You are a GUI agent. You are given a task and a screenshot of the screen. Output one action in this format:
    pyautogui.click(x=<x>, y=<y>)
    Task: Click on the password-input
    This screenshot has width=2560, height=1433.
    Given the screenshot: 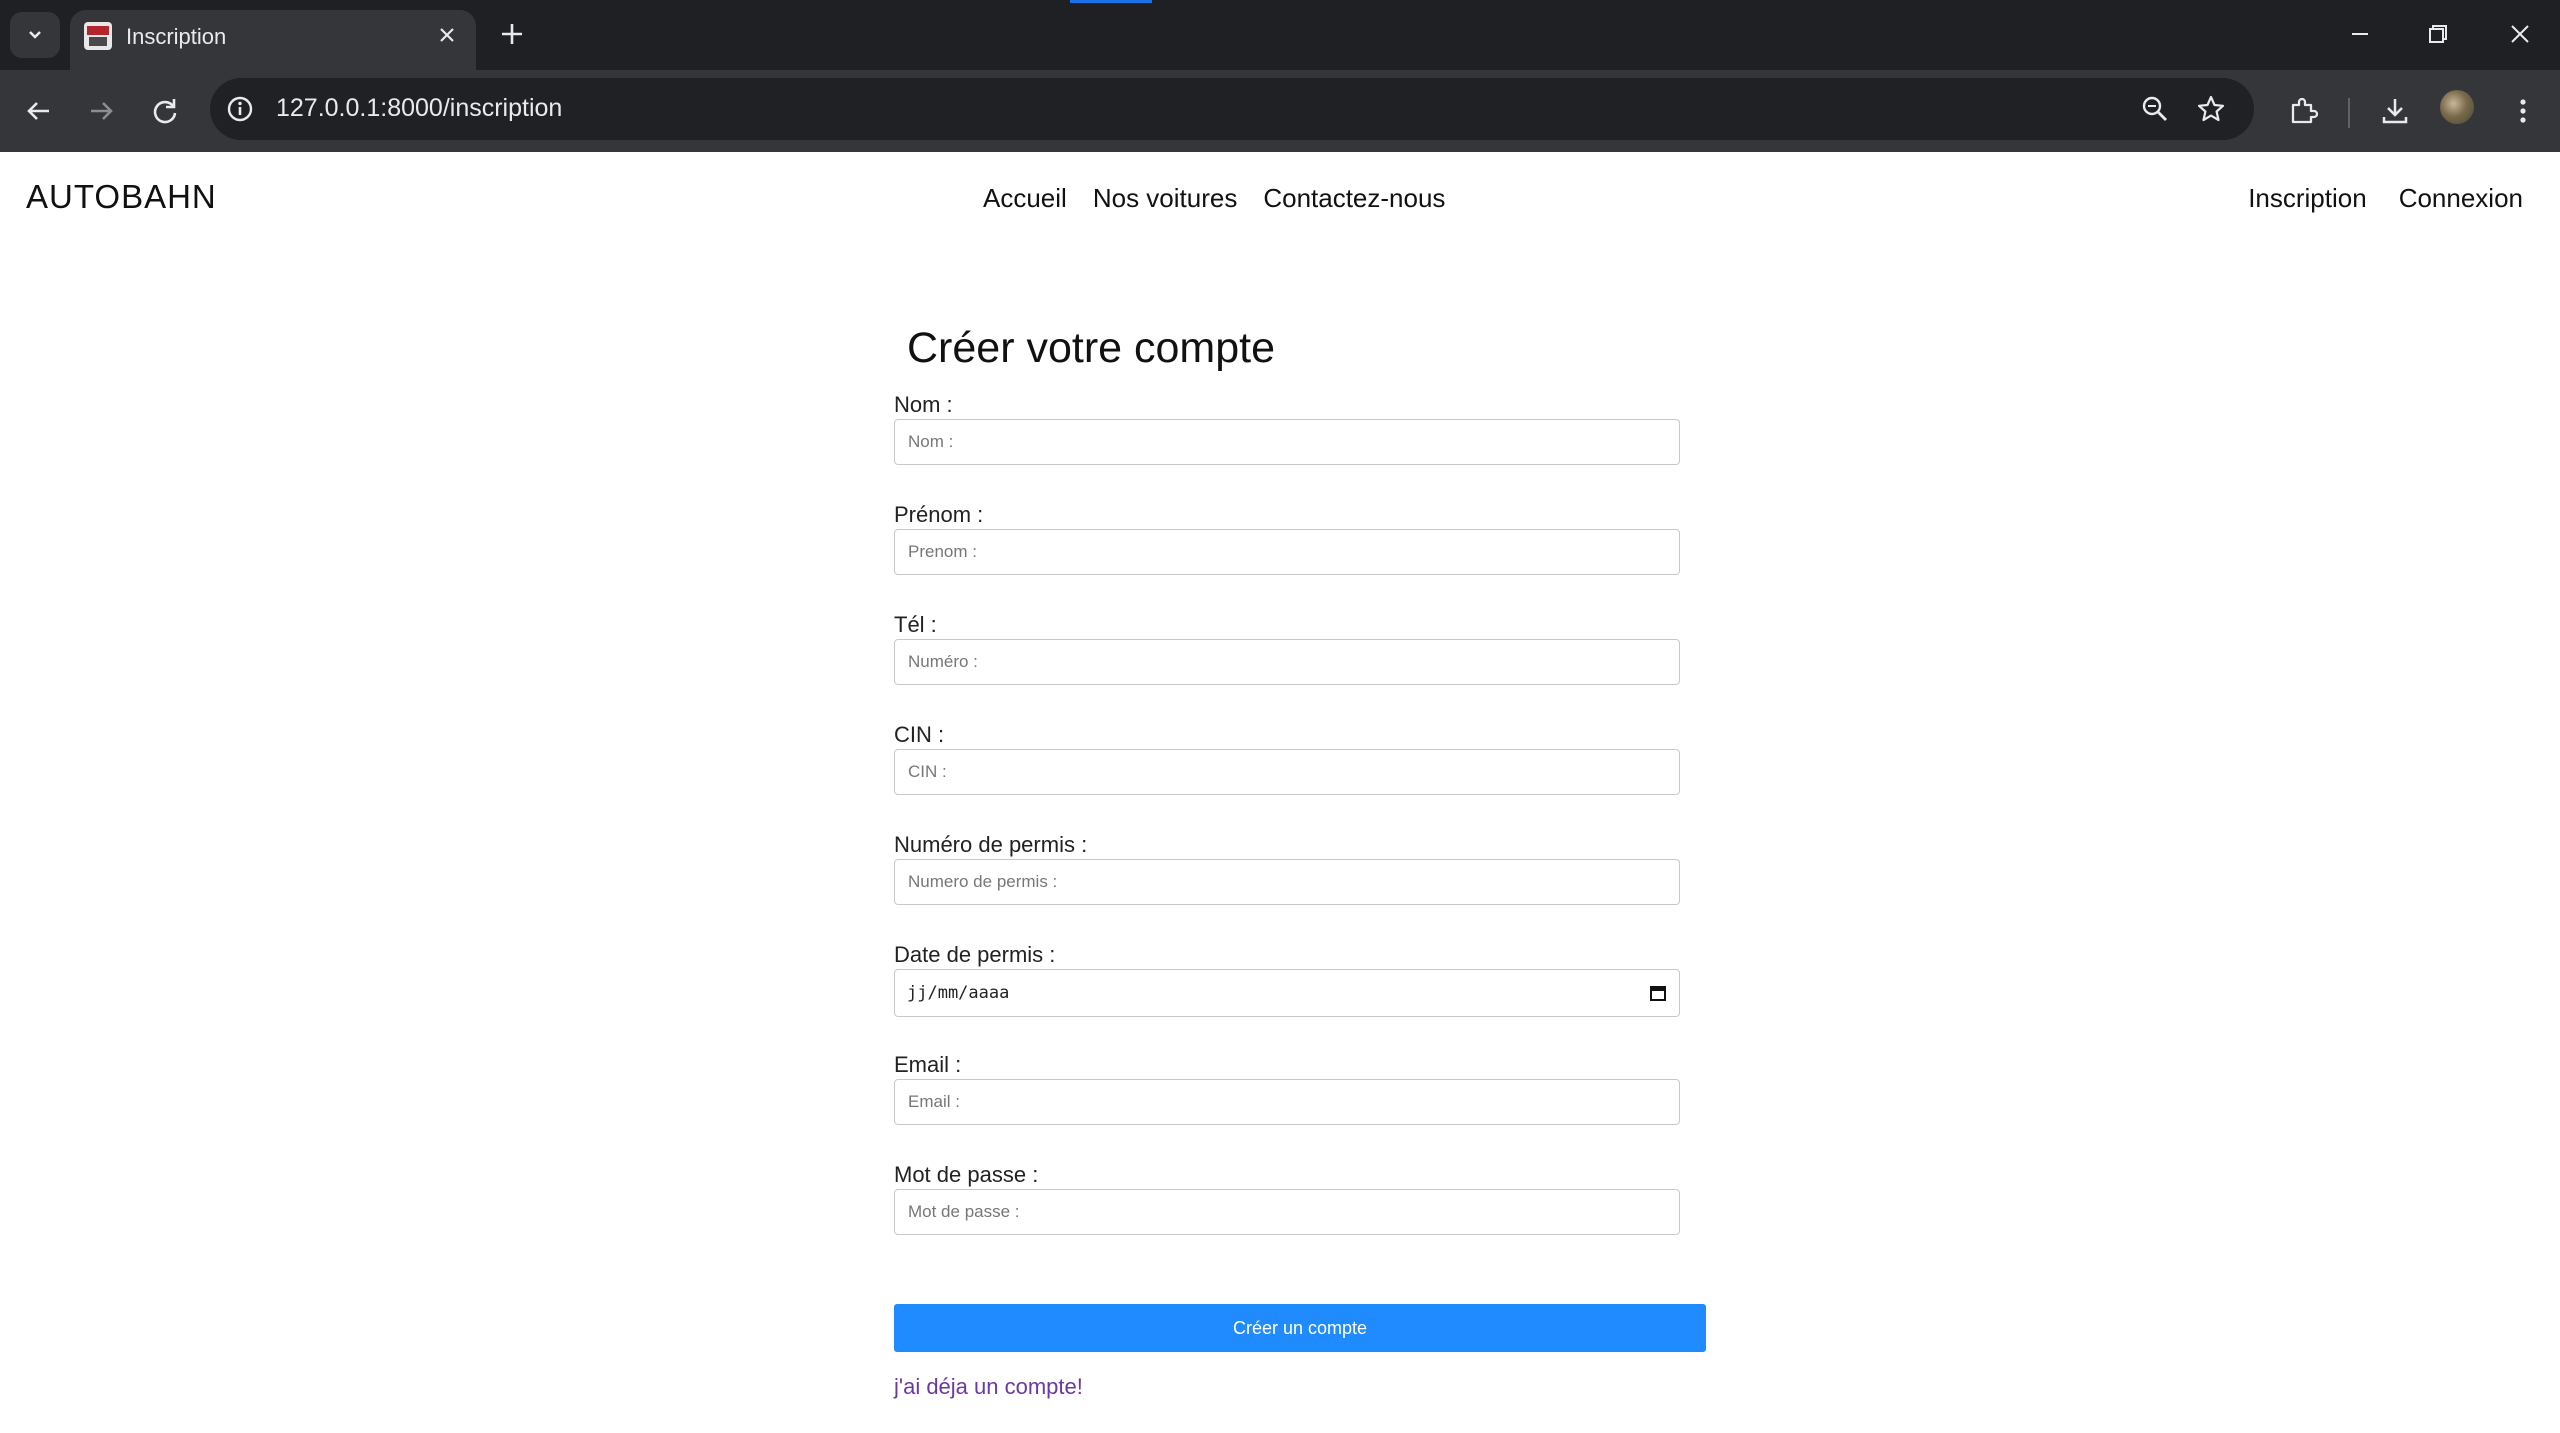 What is the action you would take?
    pyautogui.click(x=1287, y=1212)
    